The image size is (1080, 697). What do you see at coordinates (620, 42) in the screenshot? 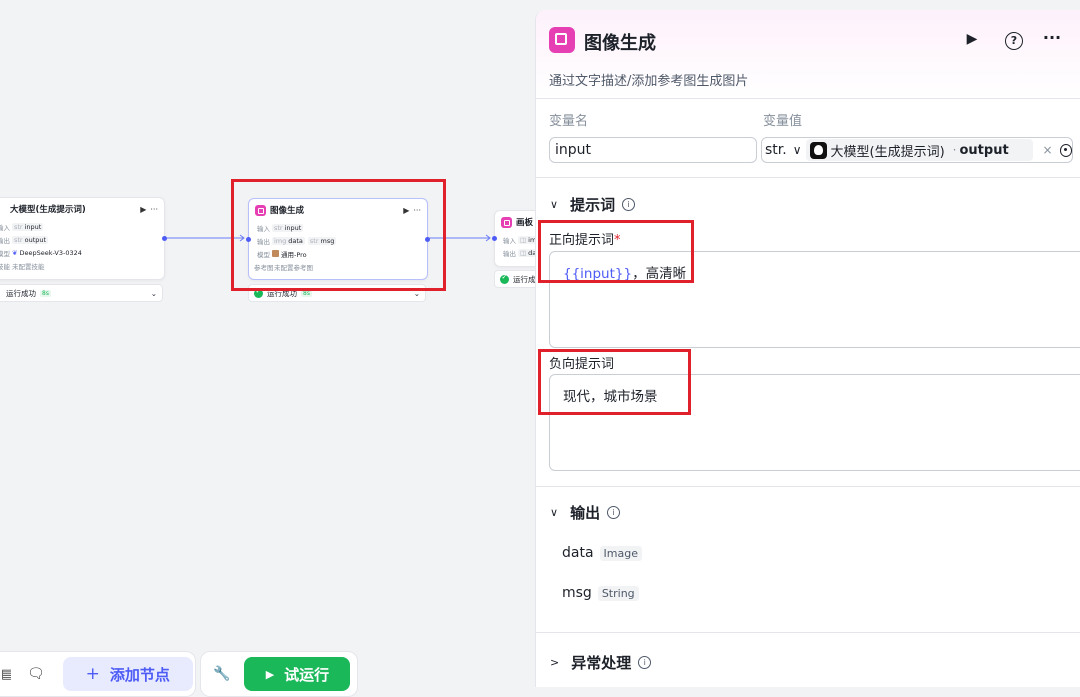
I see `panel-title: 图像生成` at bounding box center [620, 42].